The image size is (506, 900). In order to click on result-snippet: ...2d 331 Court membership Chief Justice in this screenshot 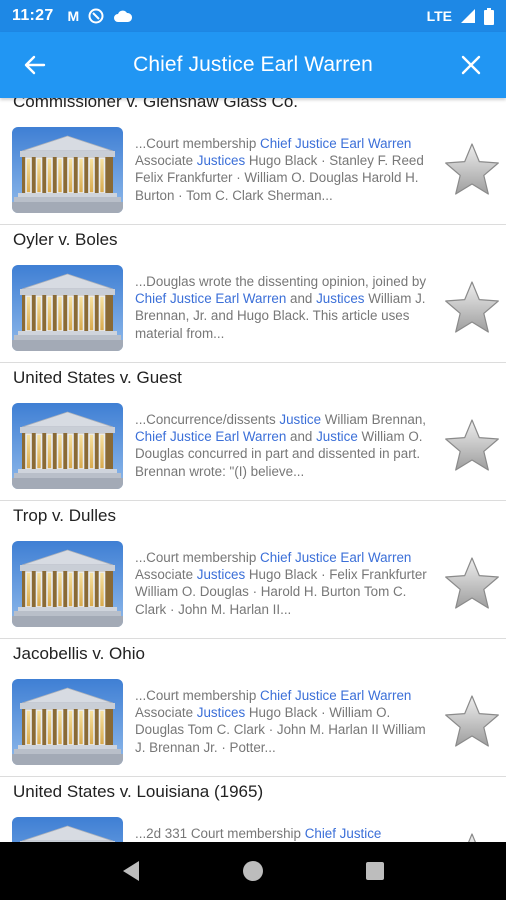, I will do `click(287, 834)`.